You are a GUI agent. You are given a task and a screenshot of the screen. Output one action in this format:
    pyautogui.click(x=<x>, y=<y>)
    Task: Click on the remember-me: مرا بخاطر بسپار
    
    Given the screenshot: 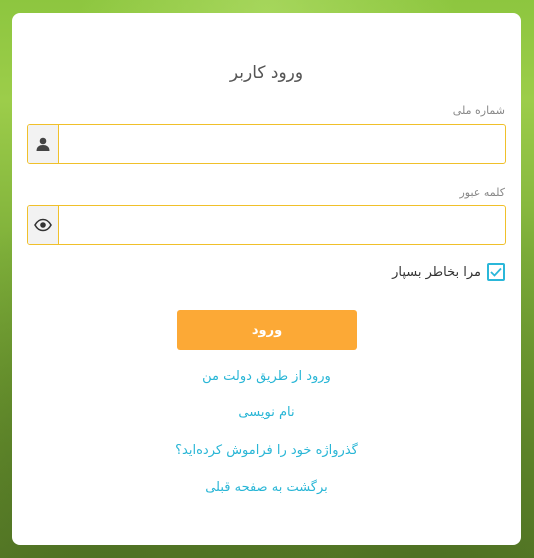 What is the action you would take?
    pyautogui.click(x=448, y=272)
    